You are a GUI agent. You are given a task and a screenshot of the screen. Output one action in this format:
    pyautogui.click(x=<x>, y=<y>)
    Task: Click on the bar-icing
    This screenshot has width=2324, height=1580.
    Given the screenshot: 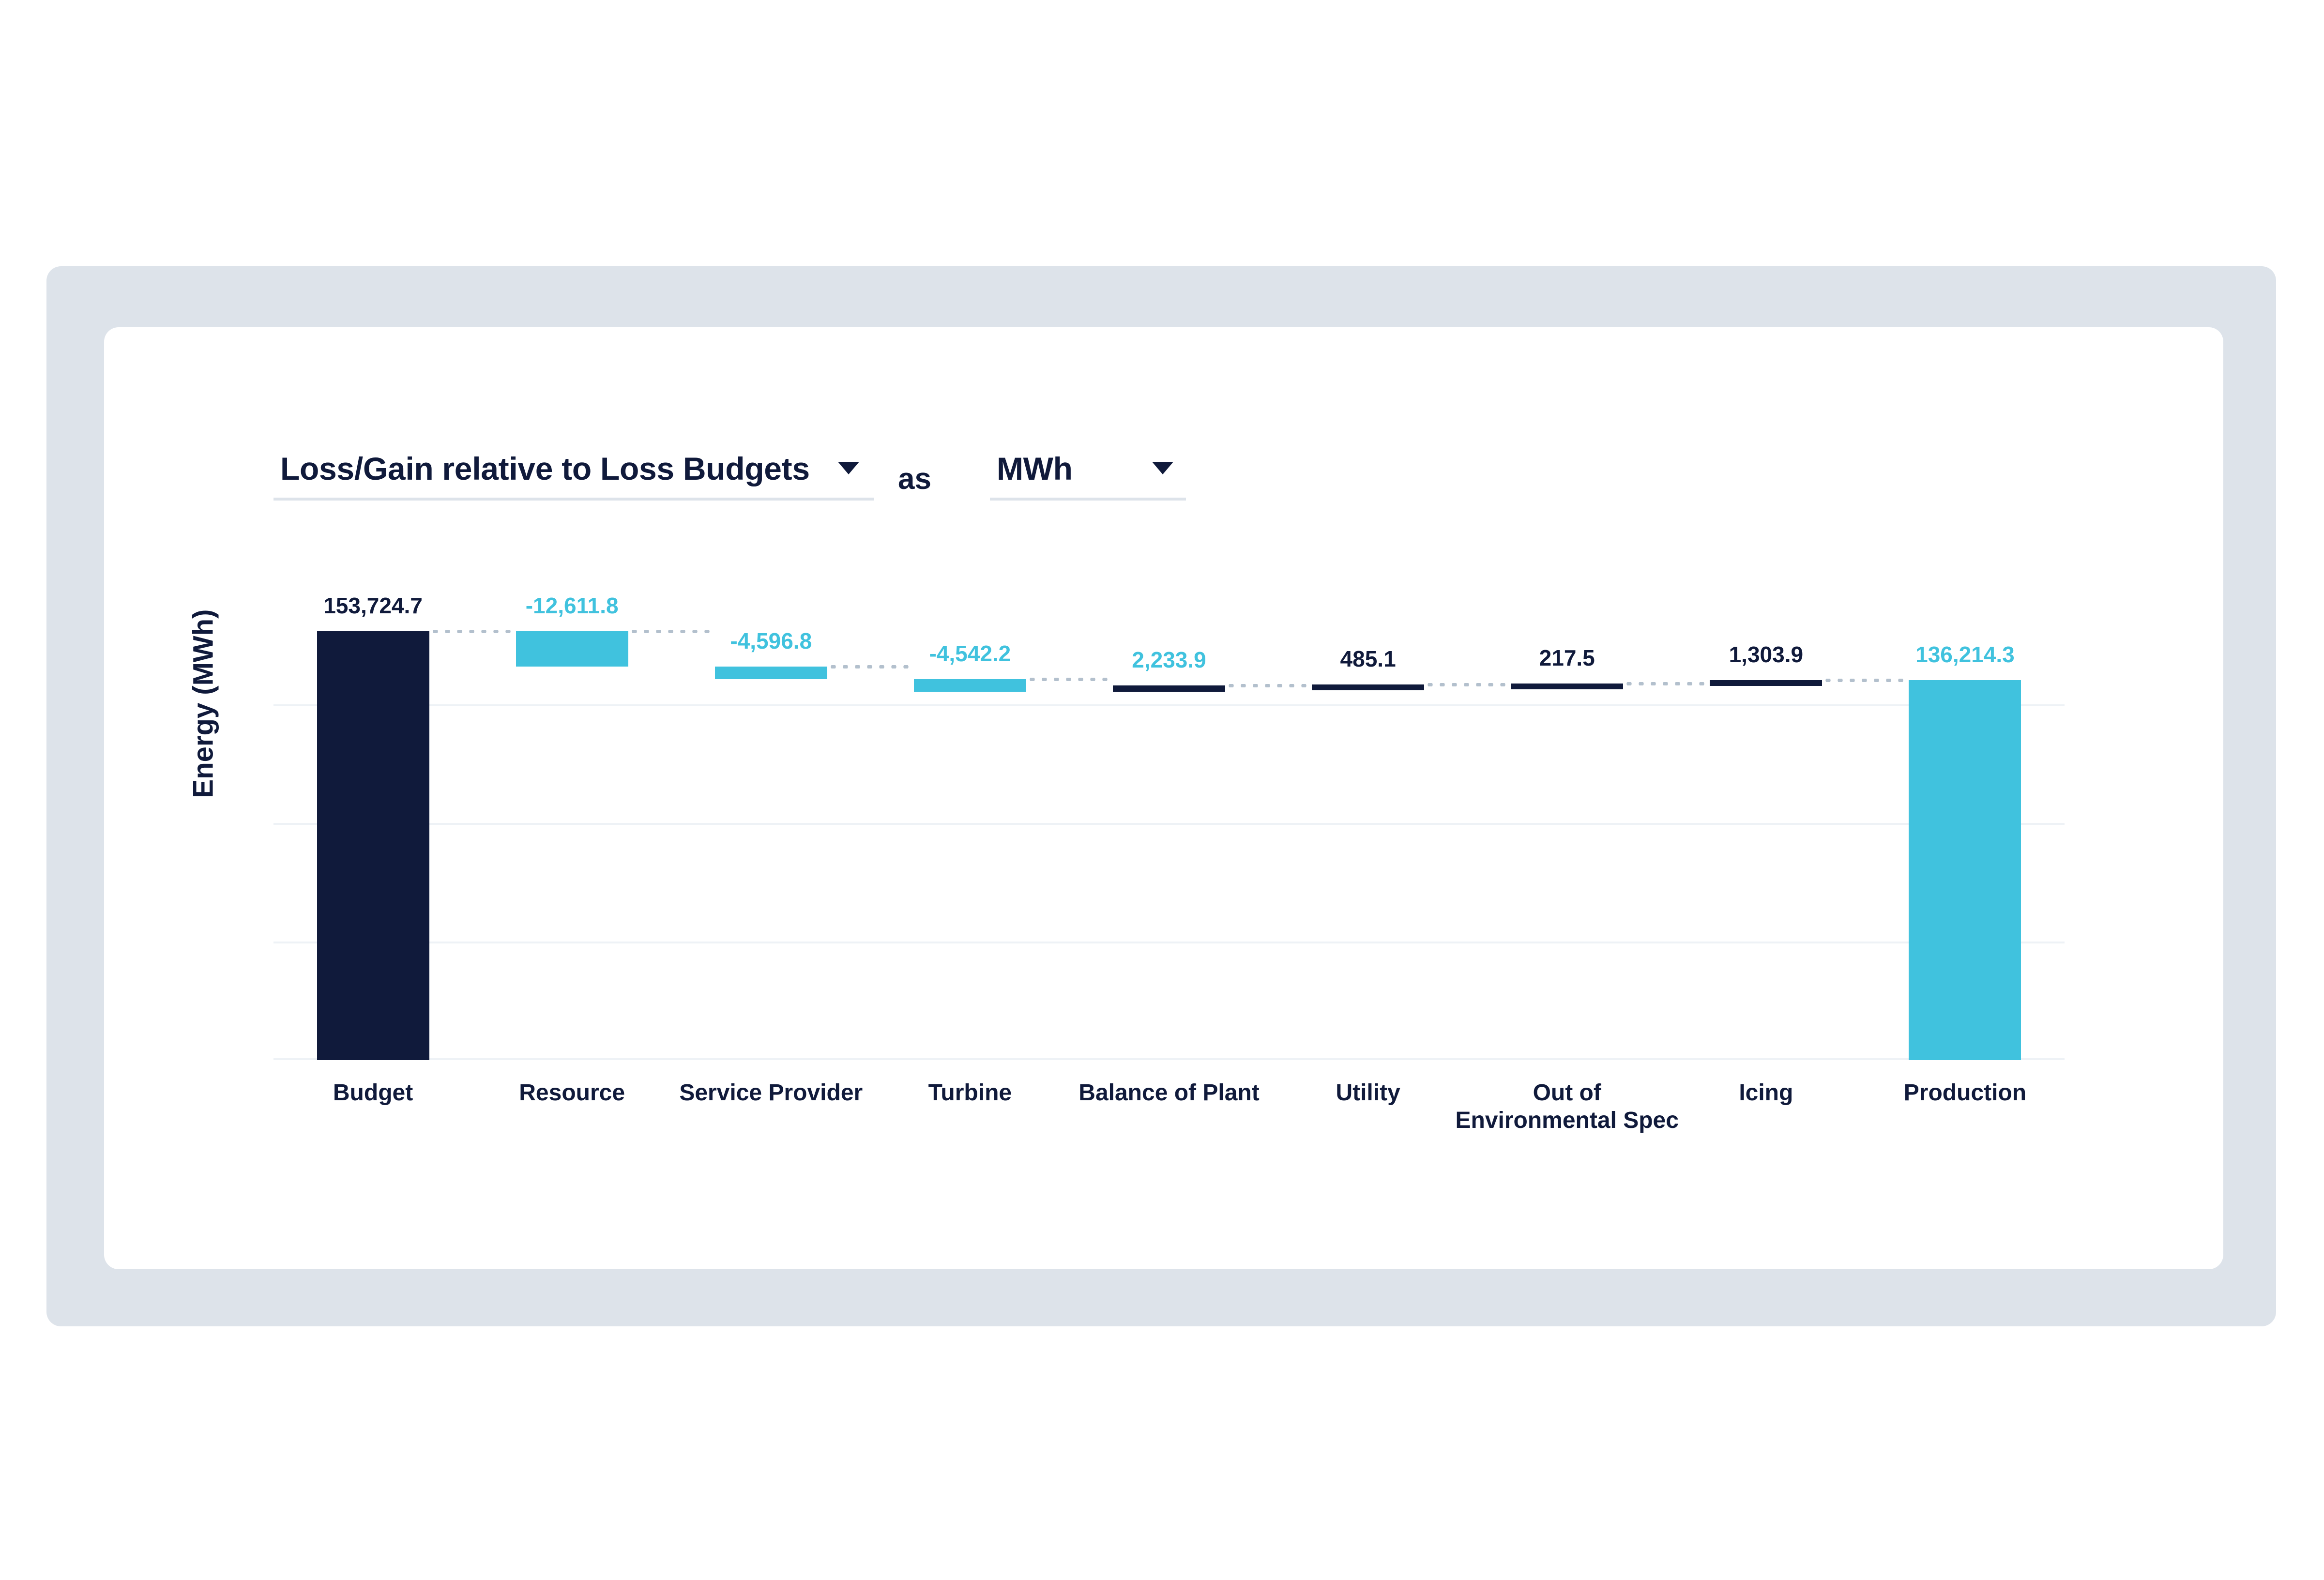 What is the action you would take?
    pyautogui.click(x=1766, y=683)
    